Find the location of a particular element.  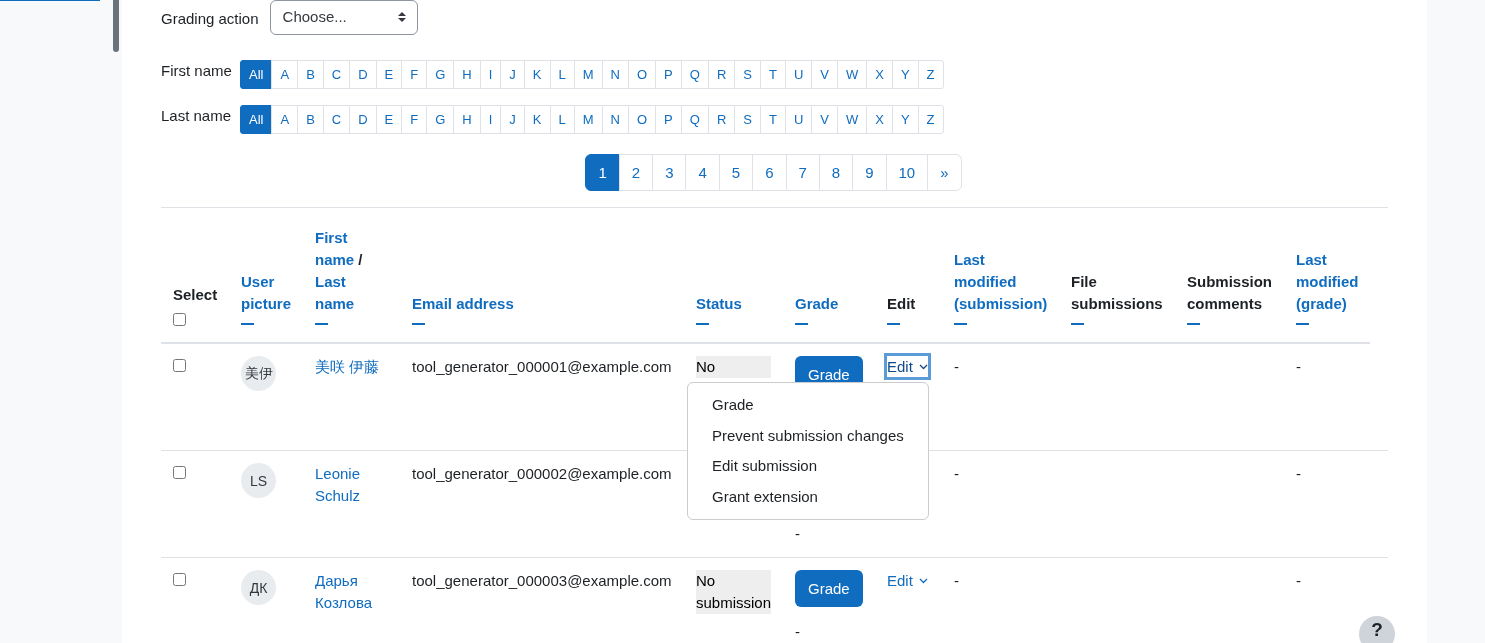

page-button: » is located at coordinates (944, 172).